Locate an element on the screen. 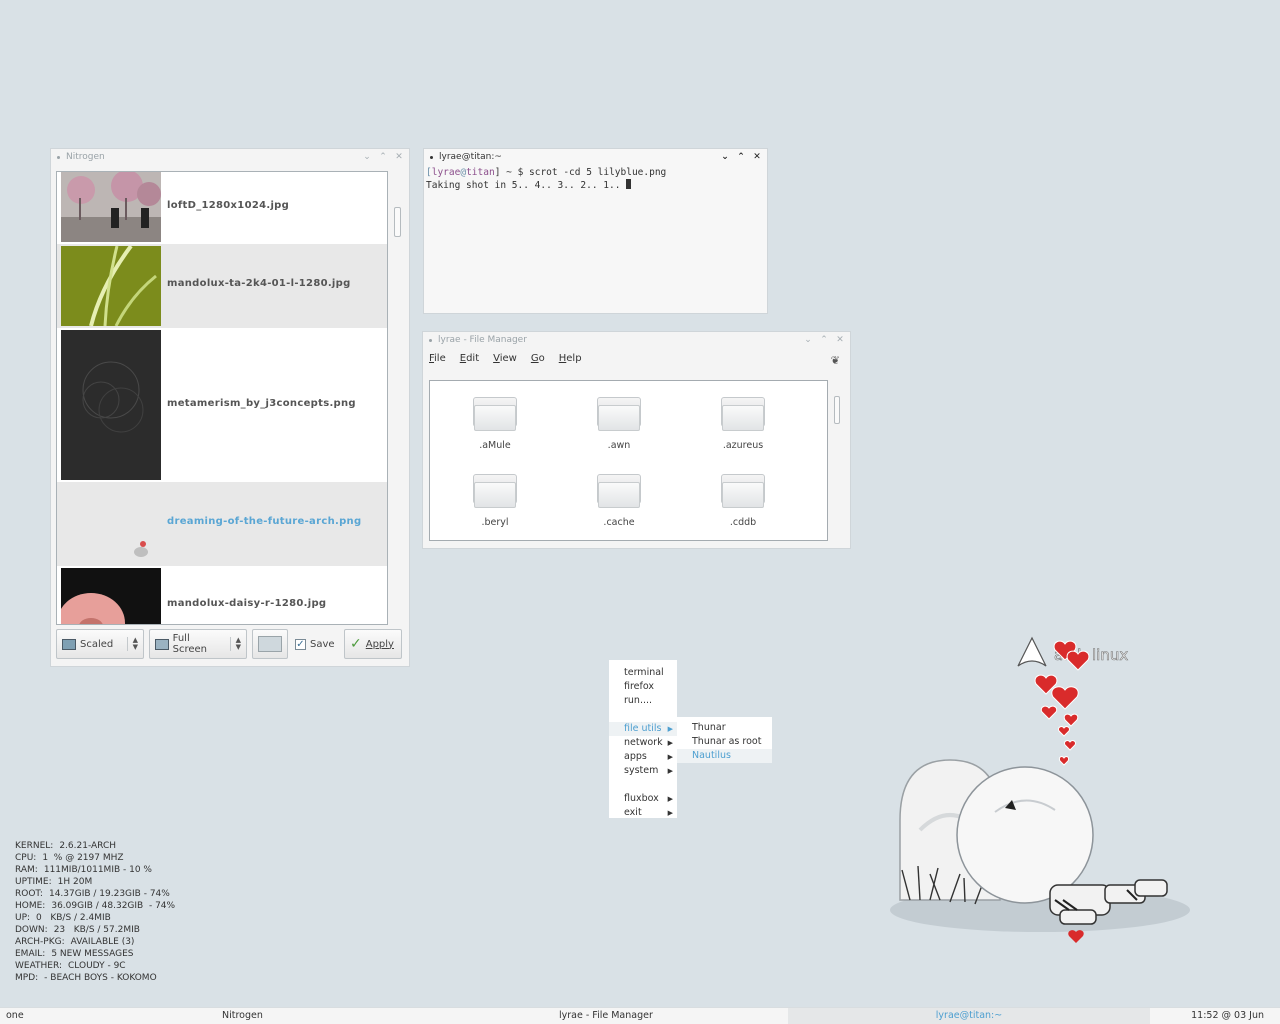 Image resolution: width=1280 pixels, height=1024 pixels. file-utils-submenu: Thunar Thunar as root Nautilus is located at coordinates (724, 740).